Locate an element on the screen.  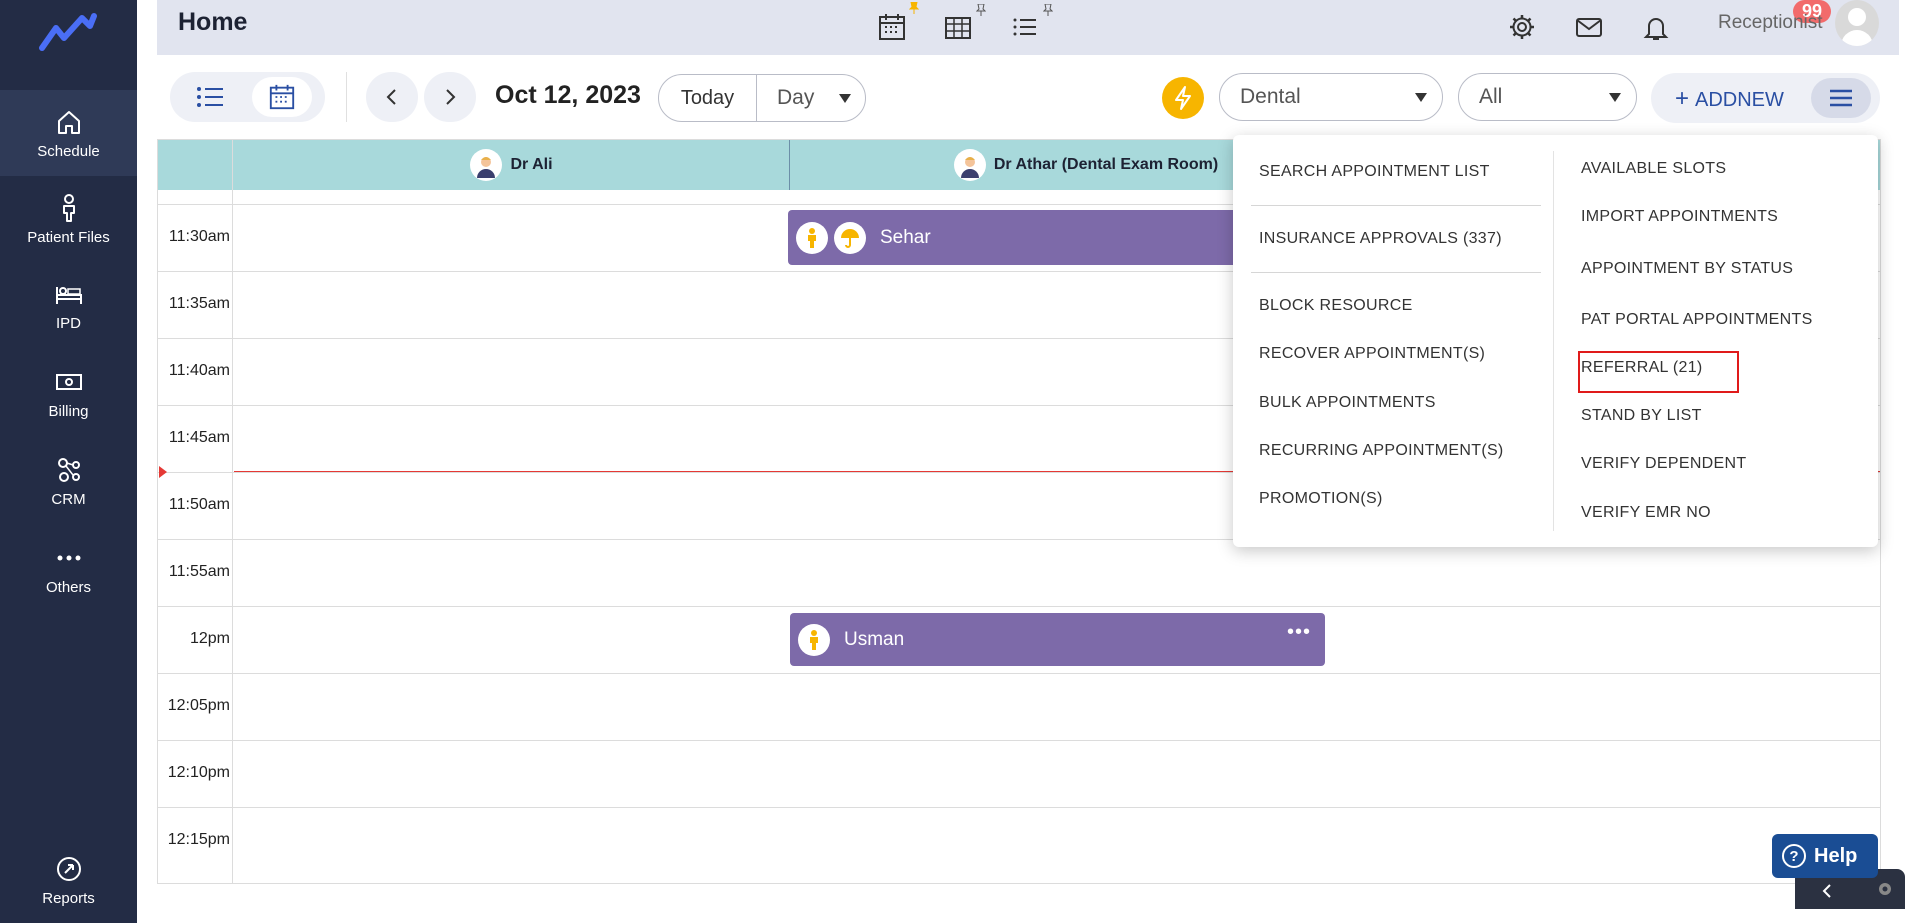
time-slot-row: 12:05pm is located at coordinates (1019, 706).